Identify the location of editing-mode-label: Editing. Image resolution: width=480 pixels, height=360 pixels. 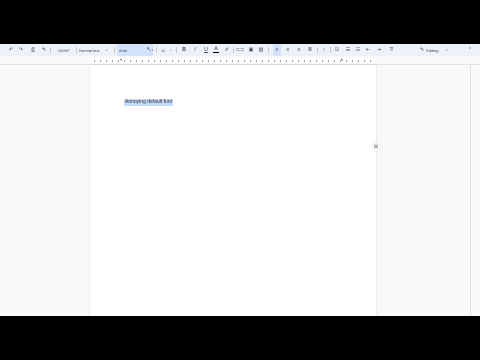
(432, 50).